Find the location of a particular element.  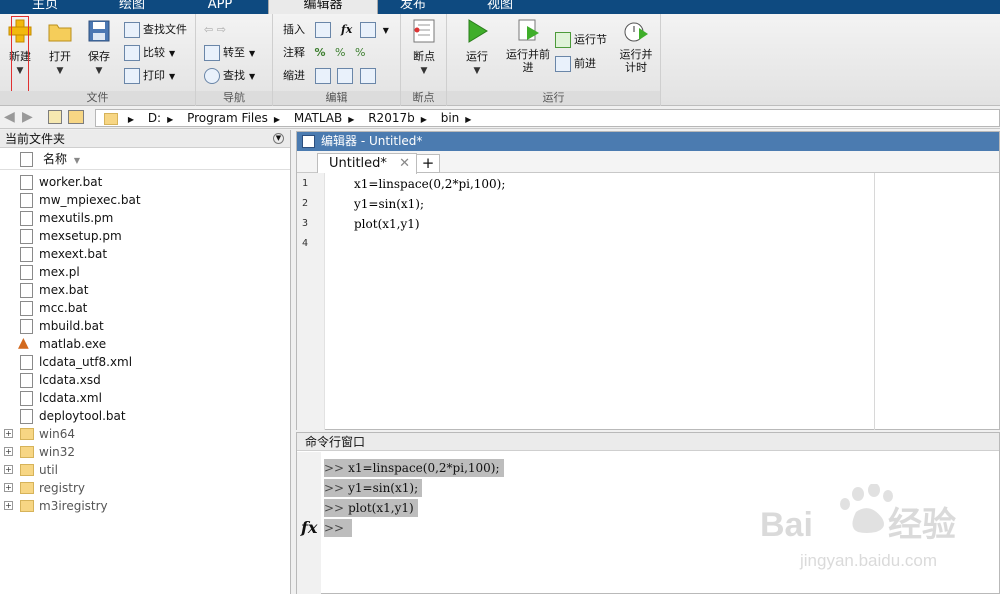

line-number-gutter: 1 2 3 4 is located at coordinates (311, 301).